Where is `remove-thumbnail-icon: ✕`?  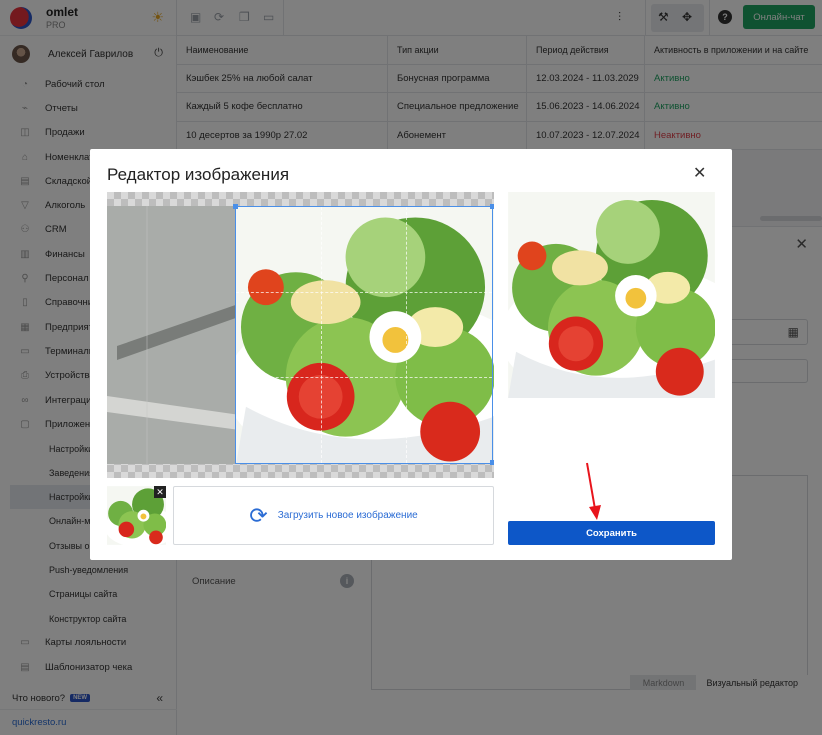
remove-thumbnail-icon: ✕ is located at coordinates (160, 492).